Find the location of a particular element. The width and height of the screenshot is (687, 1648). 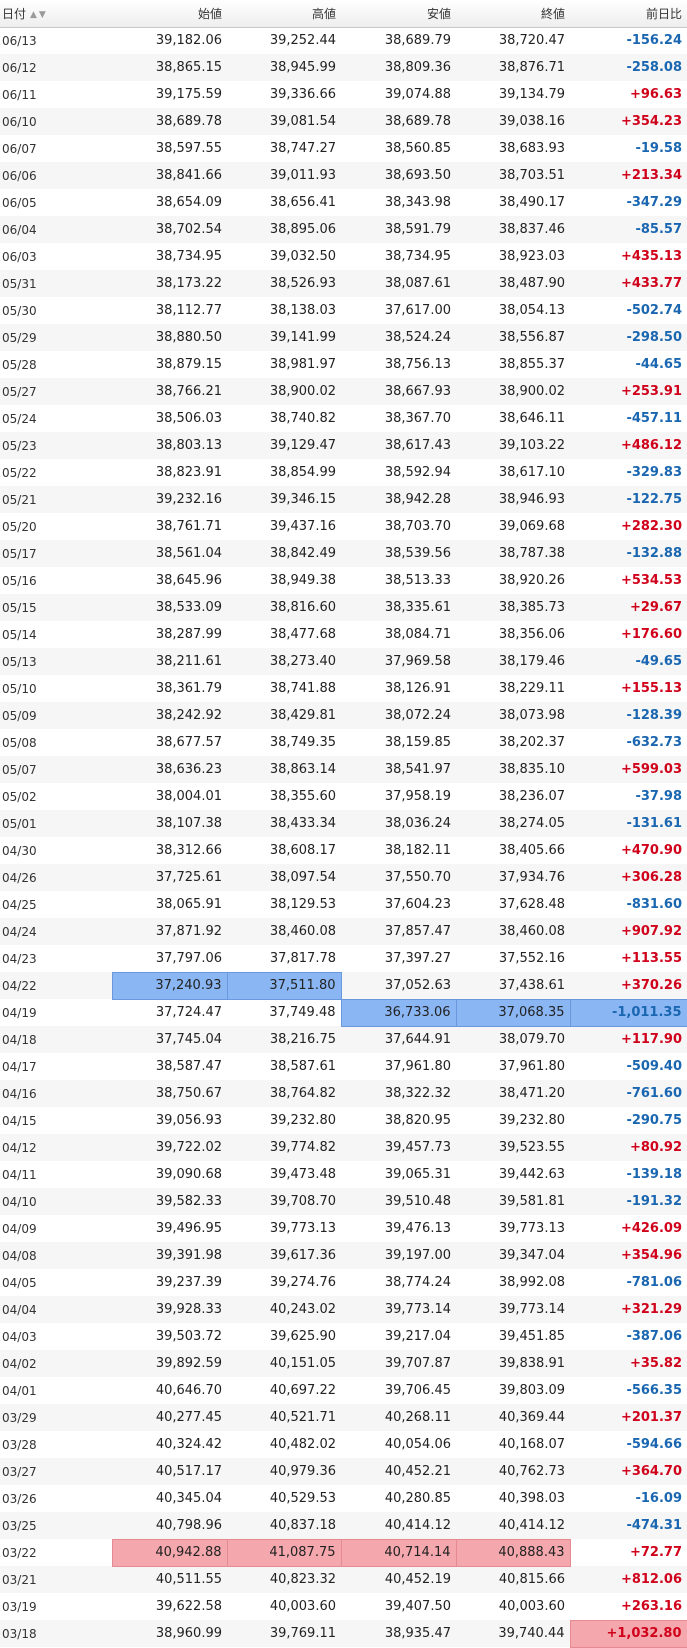

cell-high: 39,437.16 is located at coordinates (302, 526).